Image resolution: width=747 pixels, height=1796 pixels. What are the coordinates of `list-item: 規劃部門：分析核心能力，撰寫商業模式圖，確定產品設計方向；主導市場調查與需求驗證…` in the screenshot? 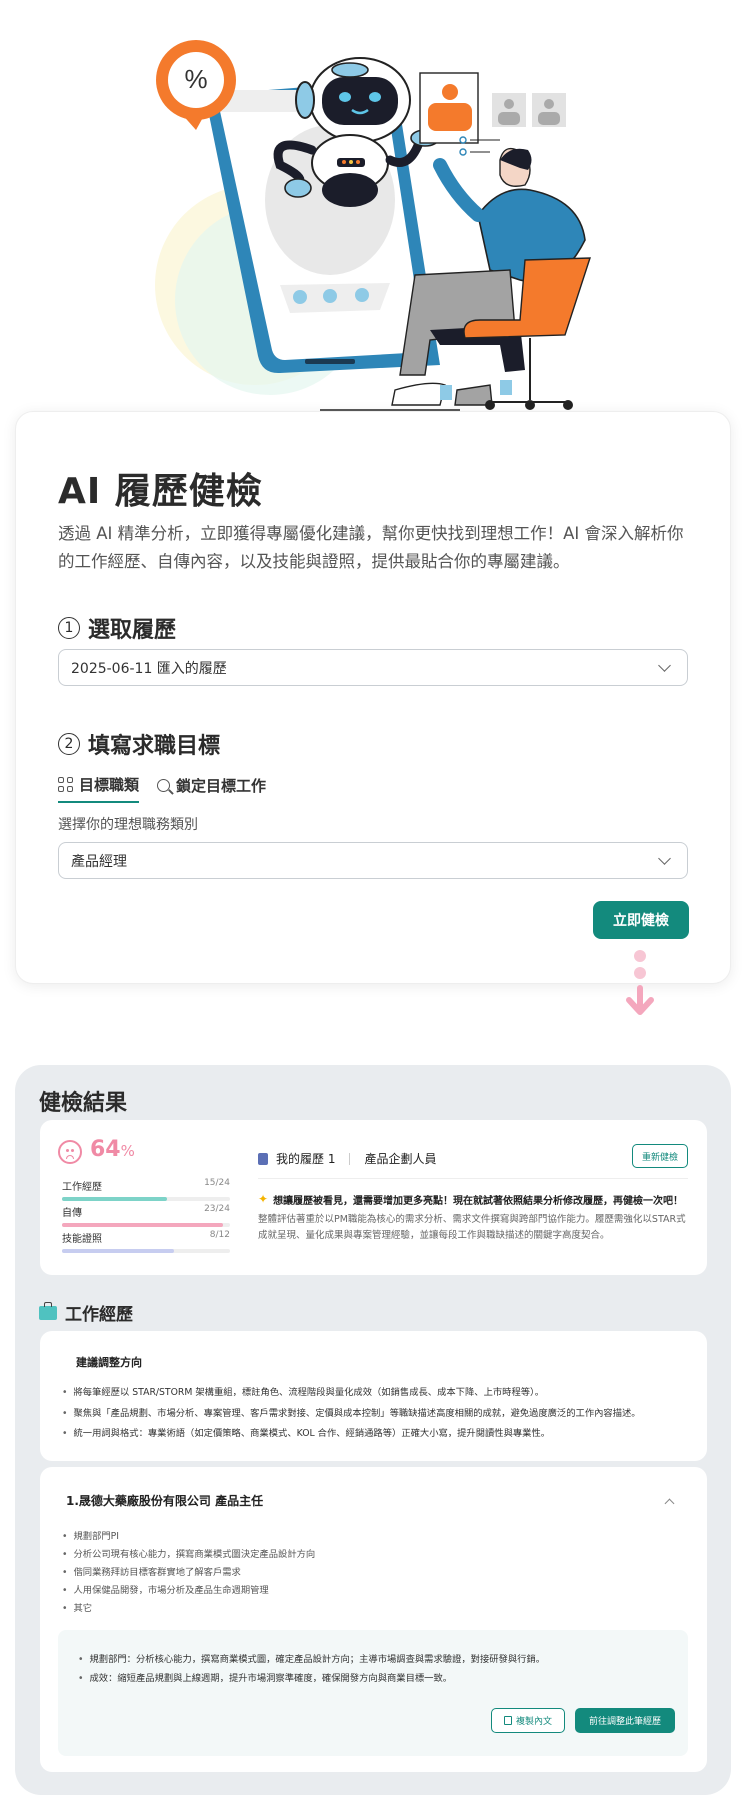 It's located at (311, 1659).